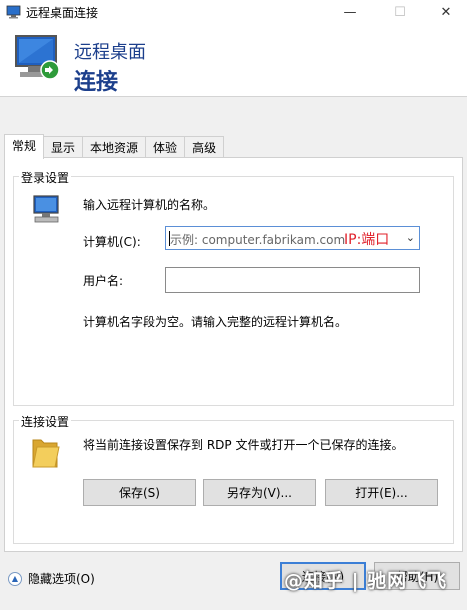  Describe the element at coordinates (292, 280) in the screenshot. I see `username-input` at that location.